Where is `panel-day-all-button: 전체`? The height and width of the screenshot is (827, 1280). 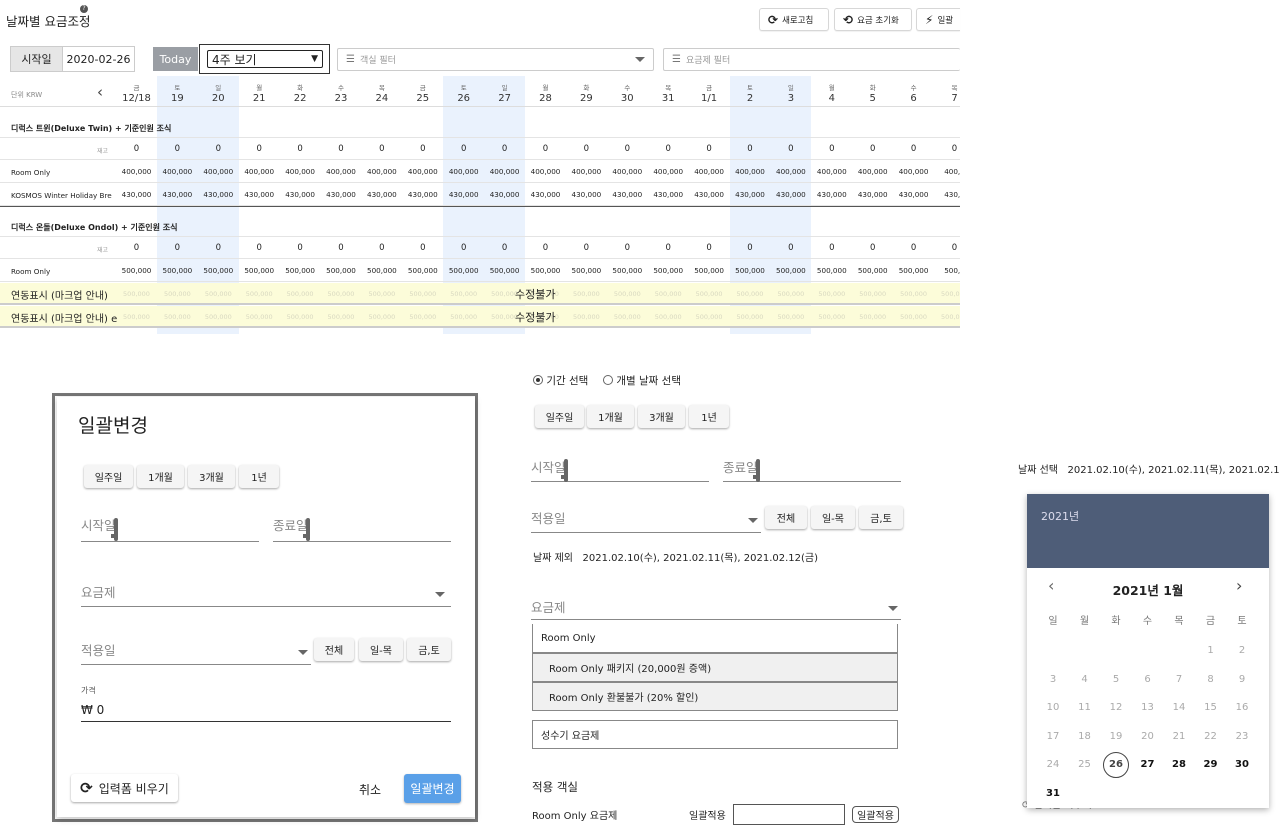 panel-day-all-button: 전체 is located at coordinates (786, 517).